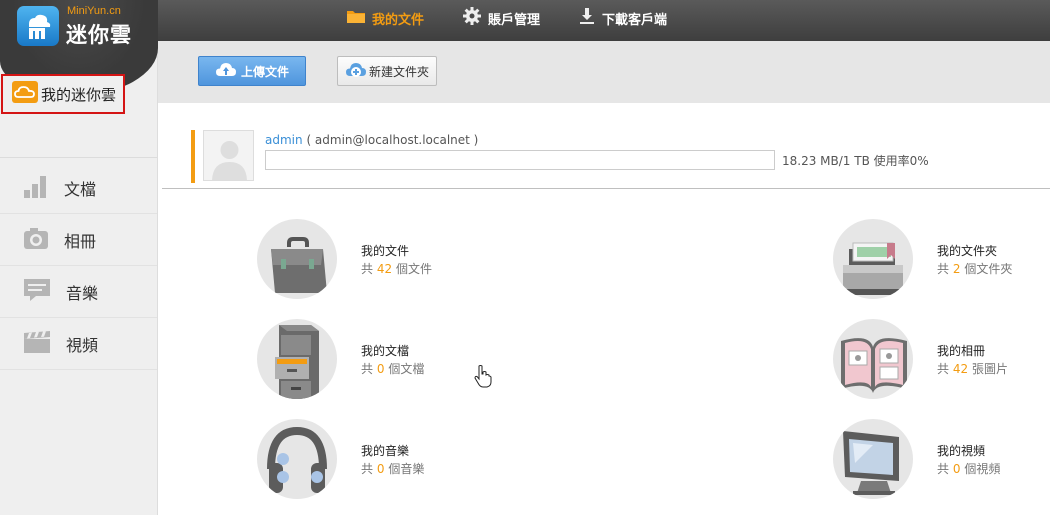  What do you see at coordinates (25, 94) in the screenshot?
I see `cloud-icon` at bounding box center [25, 94].